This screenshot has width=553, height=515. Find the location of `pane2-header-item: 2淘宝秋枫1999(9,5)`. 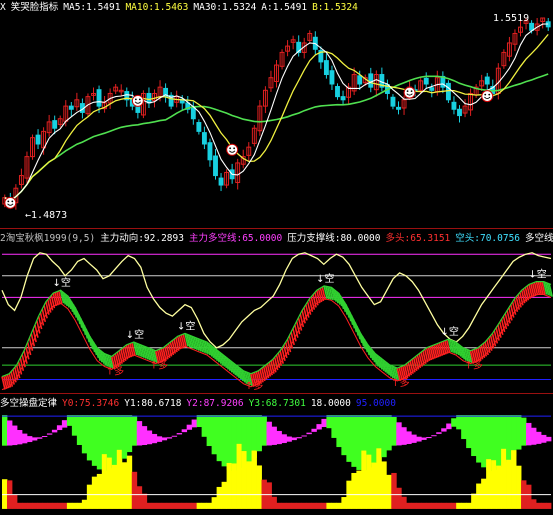

pane2-header-item: 2淘宝秋枫1999(9,5) is located at coordinates (48, 238).